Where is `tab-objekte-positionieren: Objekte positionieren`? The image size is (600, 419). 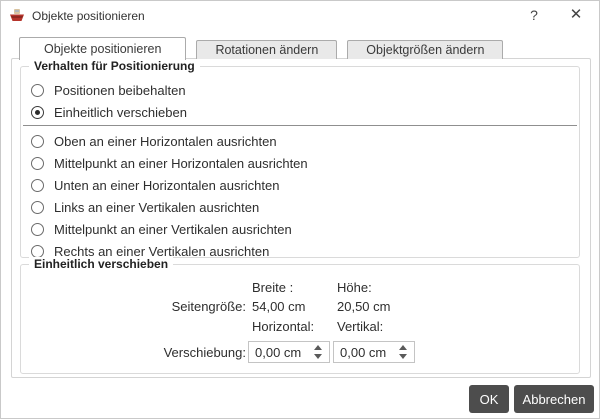 tab-objekte-positionieren: Objekte positionieren is located at coordinates (103, 48).